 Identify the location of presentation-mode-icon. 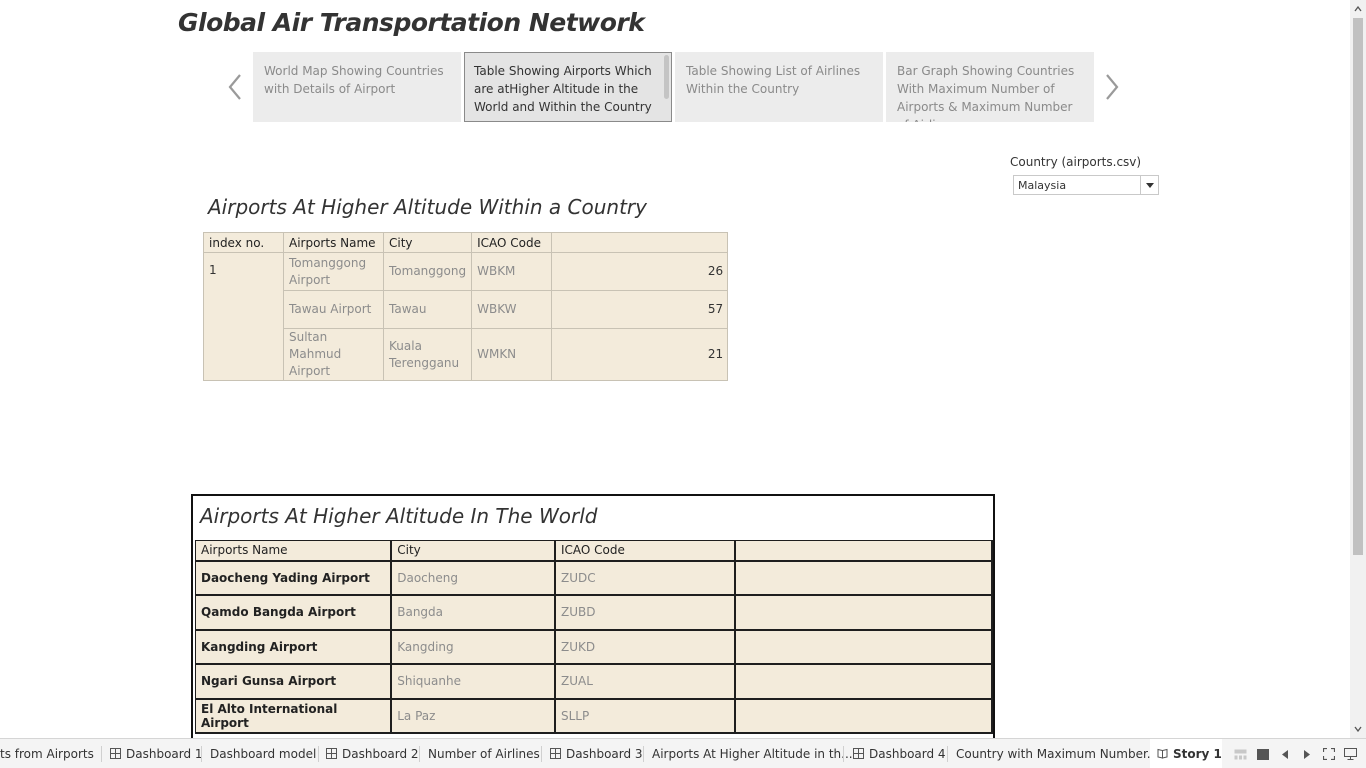
(1350, 754).